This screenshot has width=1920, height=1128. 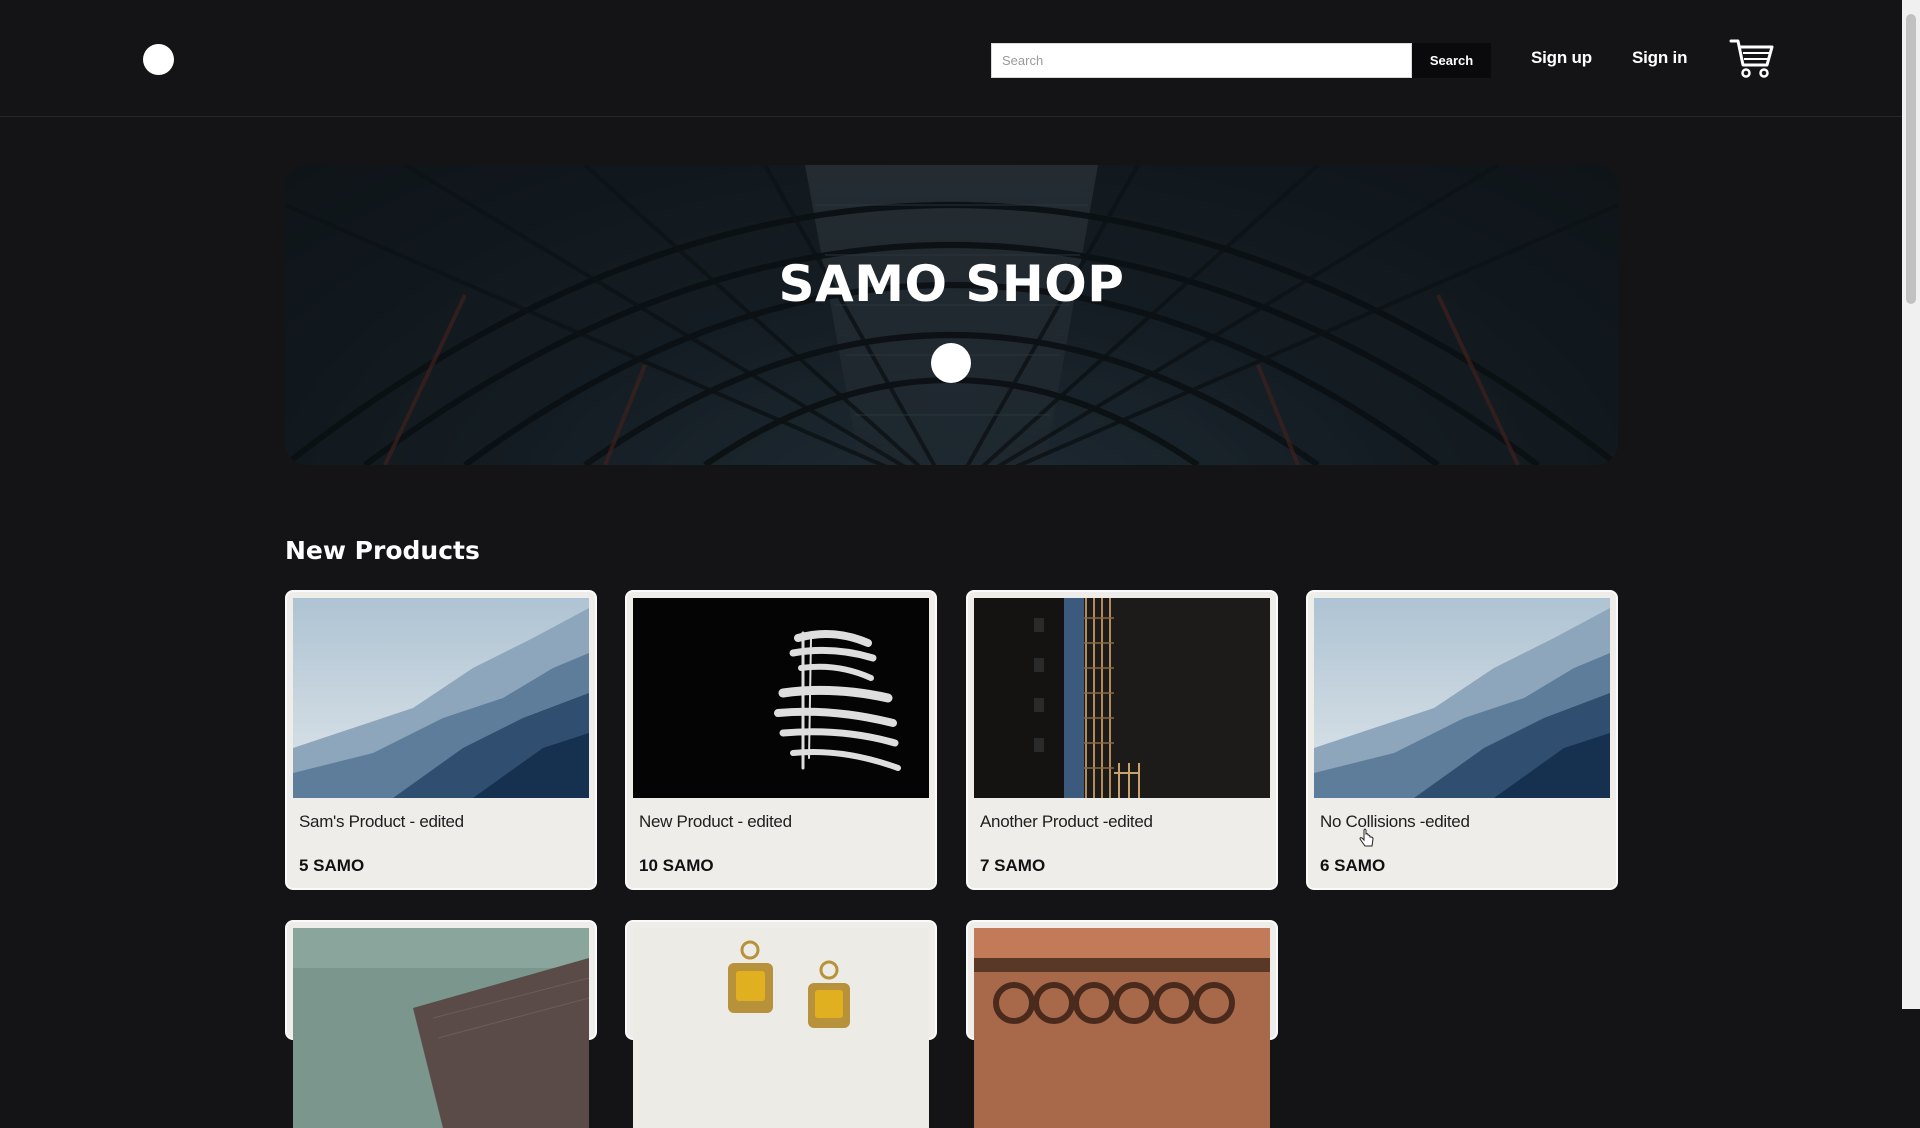 I want to click on shop-avatar, so click(x=951, y=363).